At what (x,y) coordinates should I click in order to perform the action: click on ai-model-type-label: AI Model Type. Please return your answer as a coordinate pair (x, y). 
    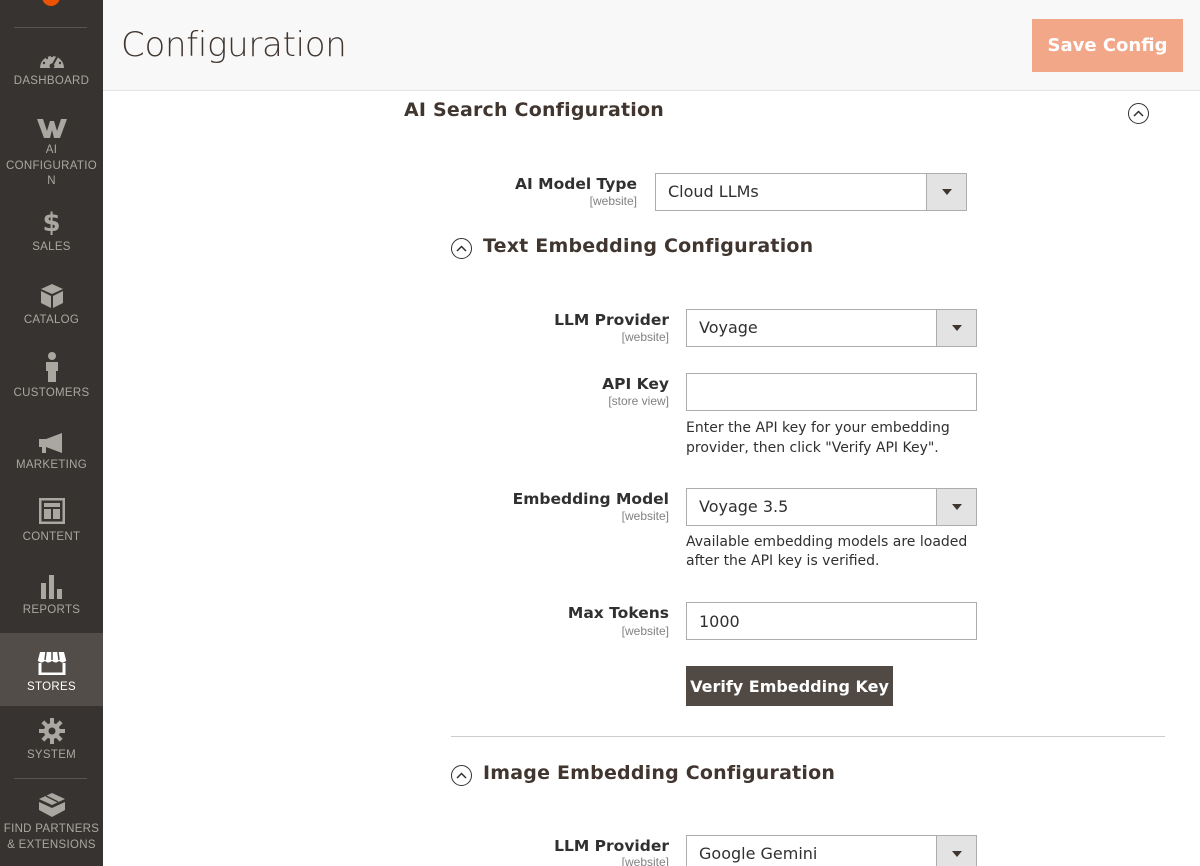
    Looking at the image, I should click on (576, 184).